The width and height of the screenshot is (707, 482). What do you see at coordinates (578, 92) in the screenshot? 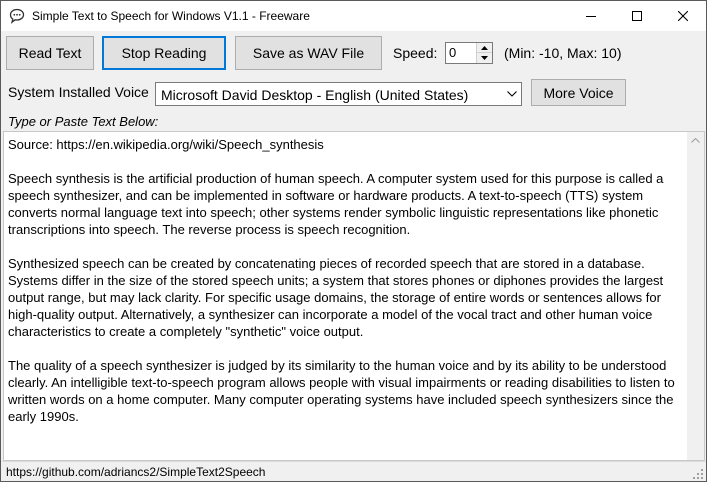
I see `more-voice-button: More Voice` at bounding box center [578, 92].